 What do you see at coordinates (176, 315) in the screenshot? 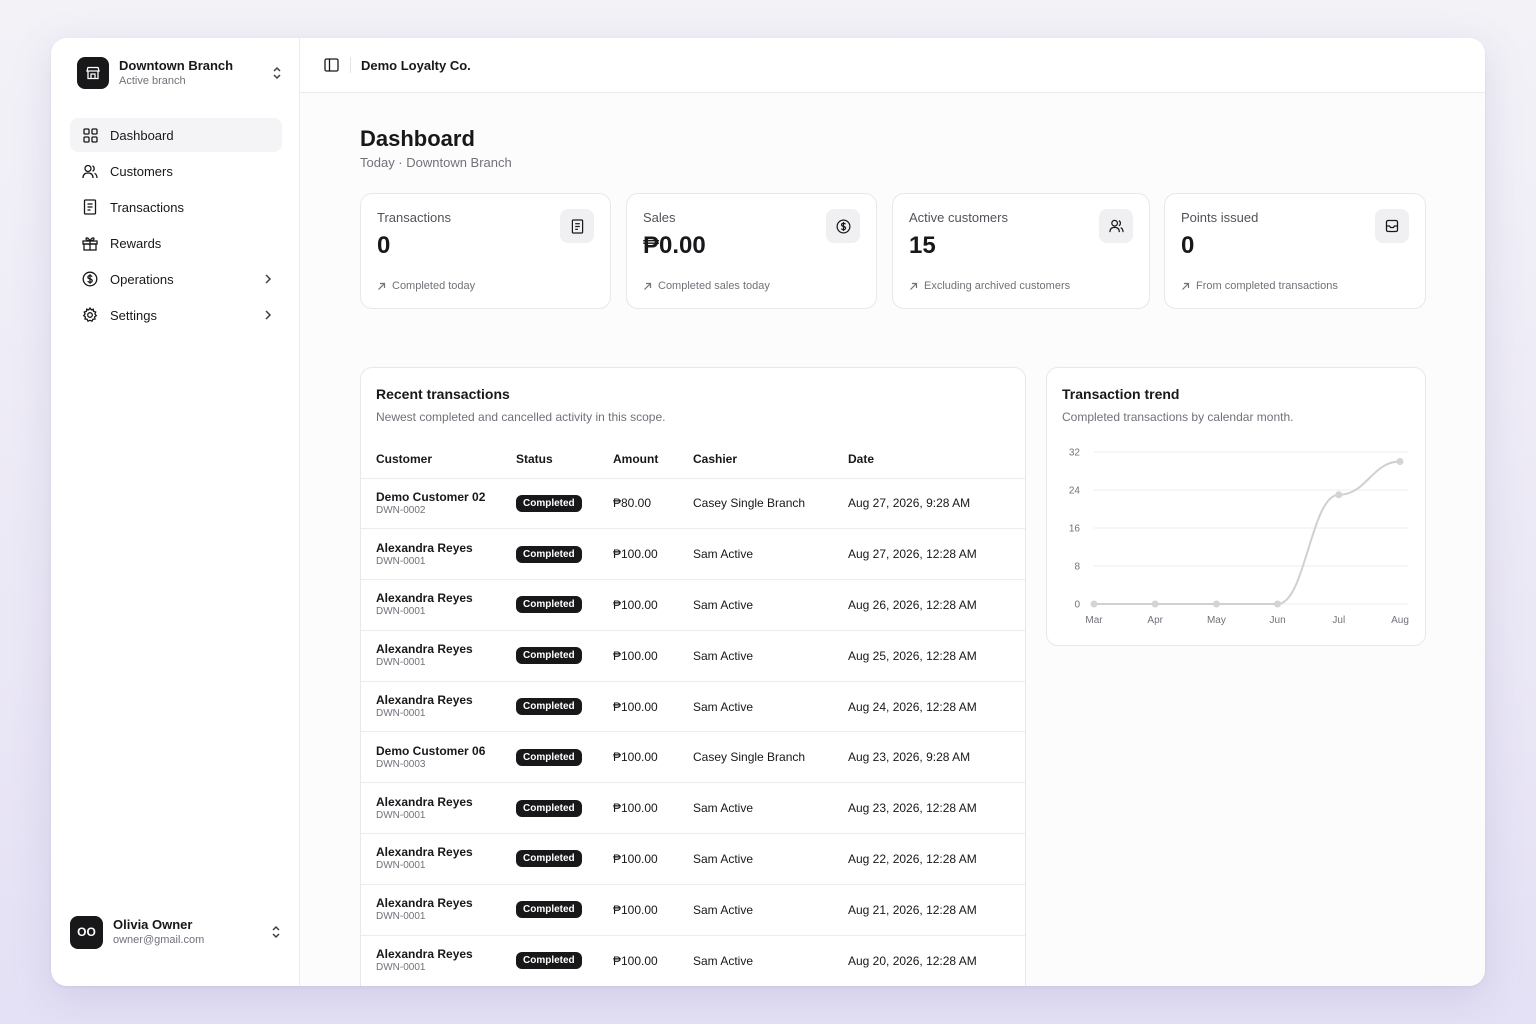
I see `sidebar-item-settings: Settings` at bounding box center [176, 315].